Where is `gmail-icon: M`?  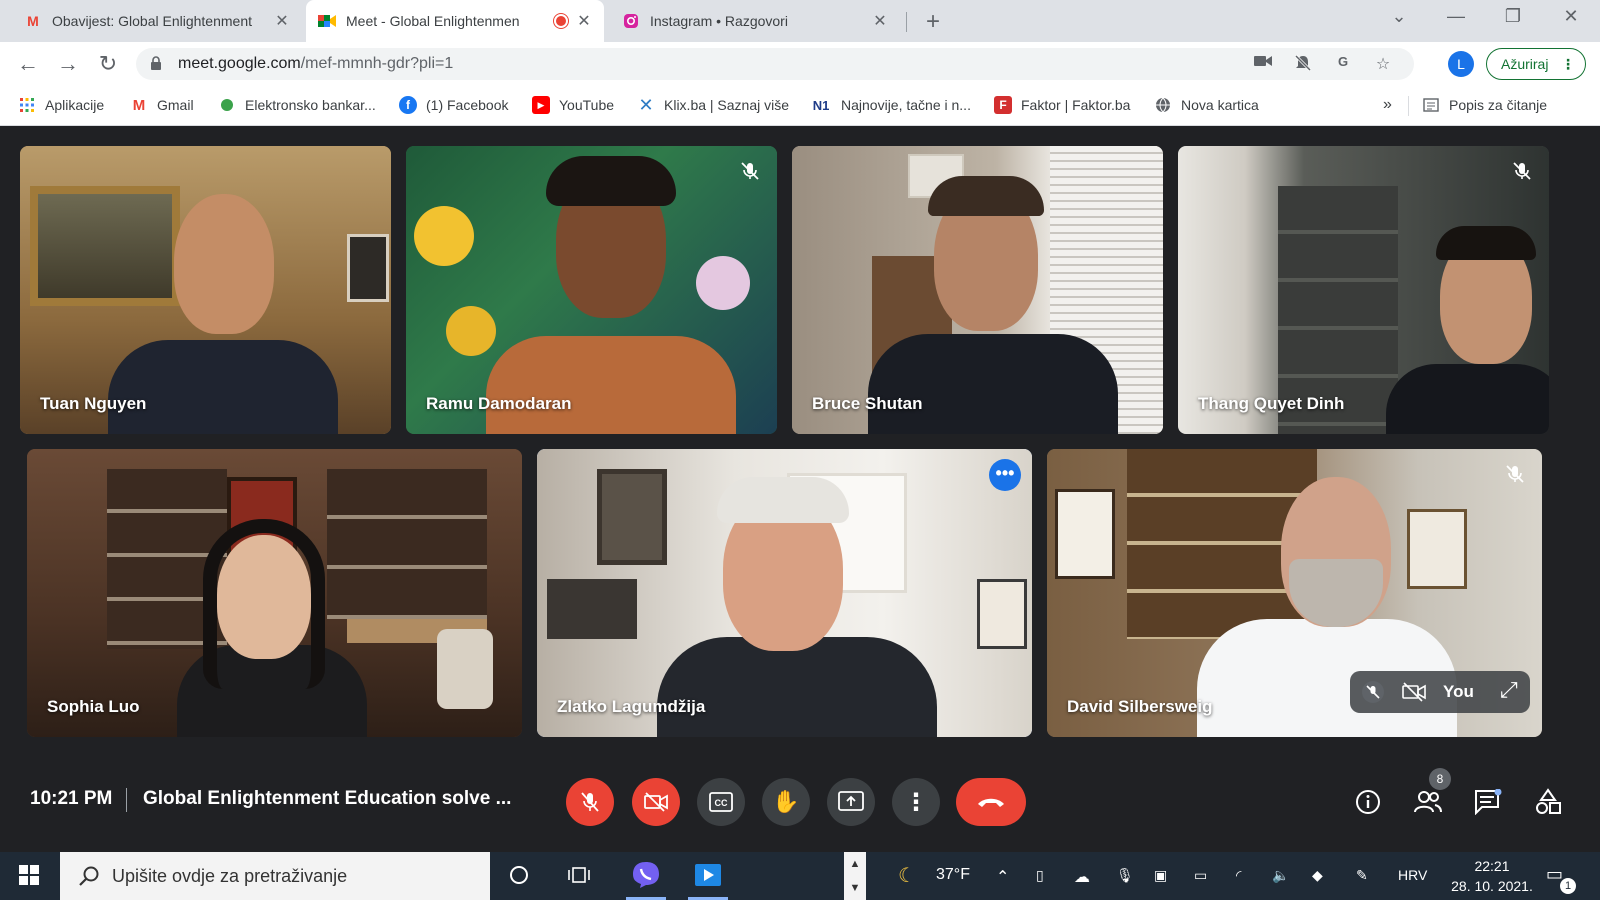
gmail-icon: M is located at coordinates (33, 21).